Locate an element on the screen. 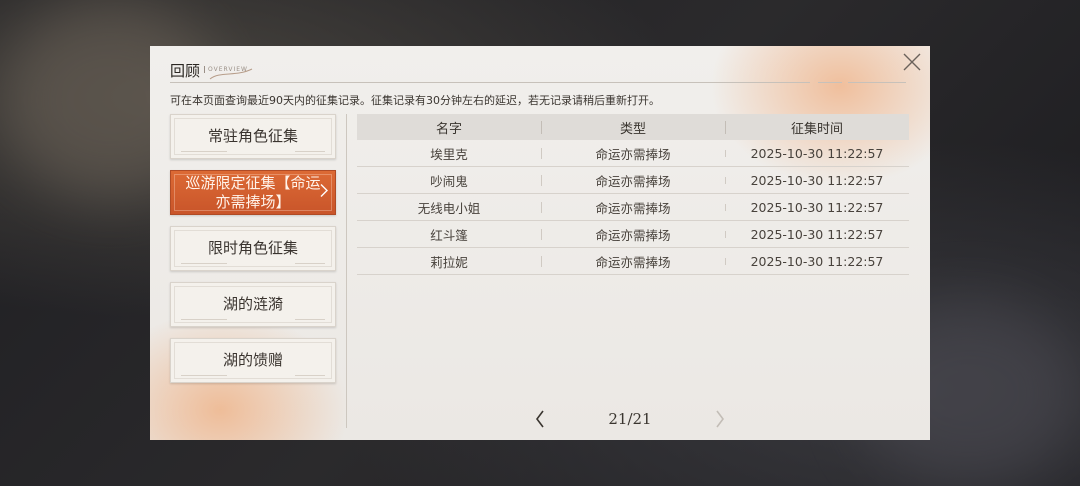  column-header-type: 类型 is located at coordinates (633, 127).